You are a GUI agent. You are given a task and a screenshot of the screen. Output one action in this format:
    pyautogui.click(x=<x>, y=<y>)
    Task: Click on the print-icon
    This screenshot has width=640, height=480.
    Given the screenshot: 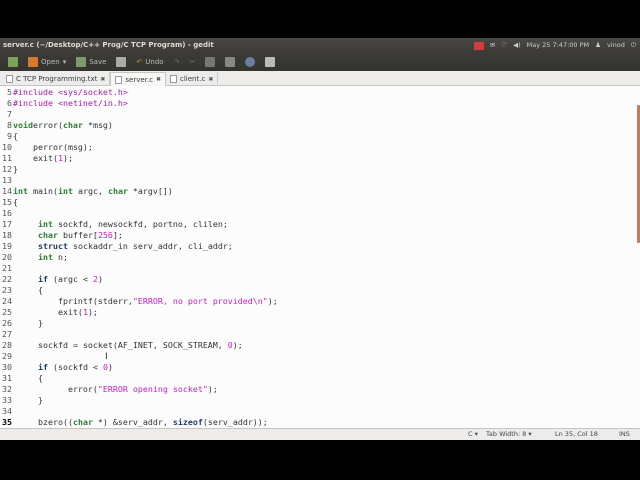 What is the action you would take?
    pyautogui.click(x=121, y=62)
    